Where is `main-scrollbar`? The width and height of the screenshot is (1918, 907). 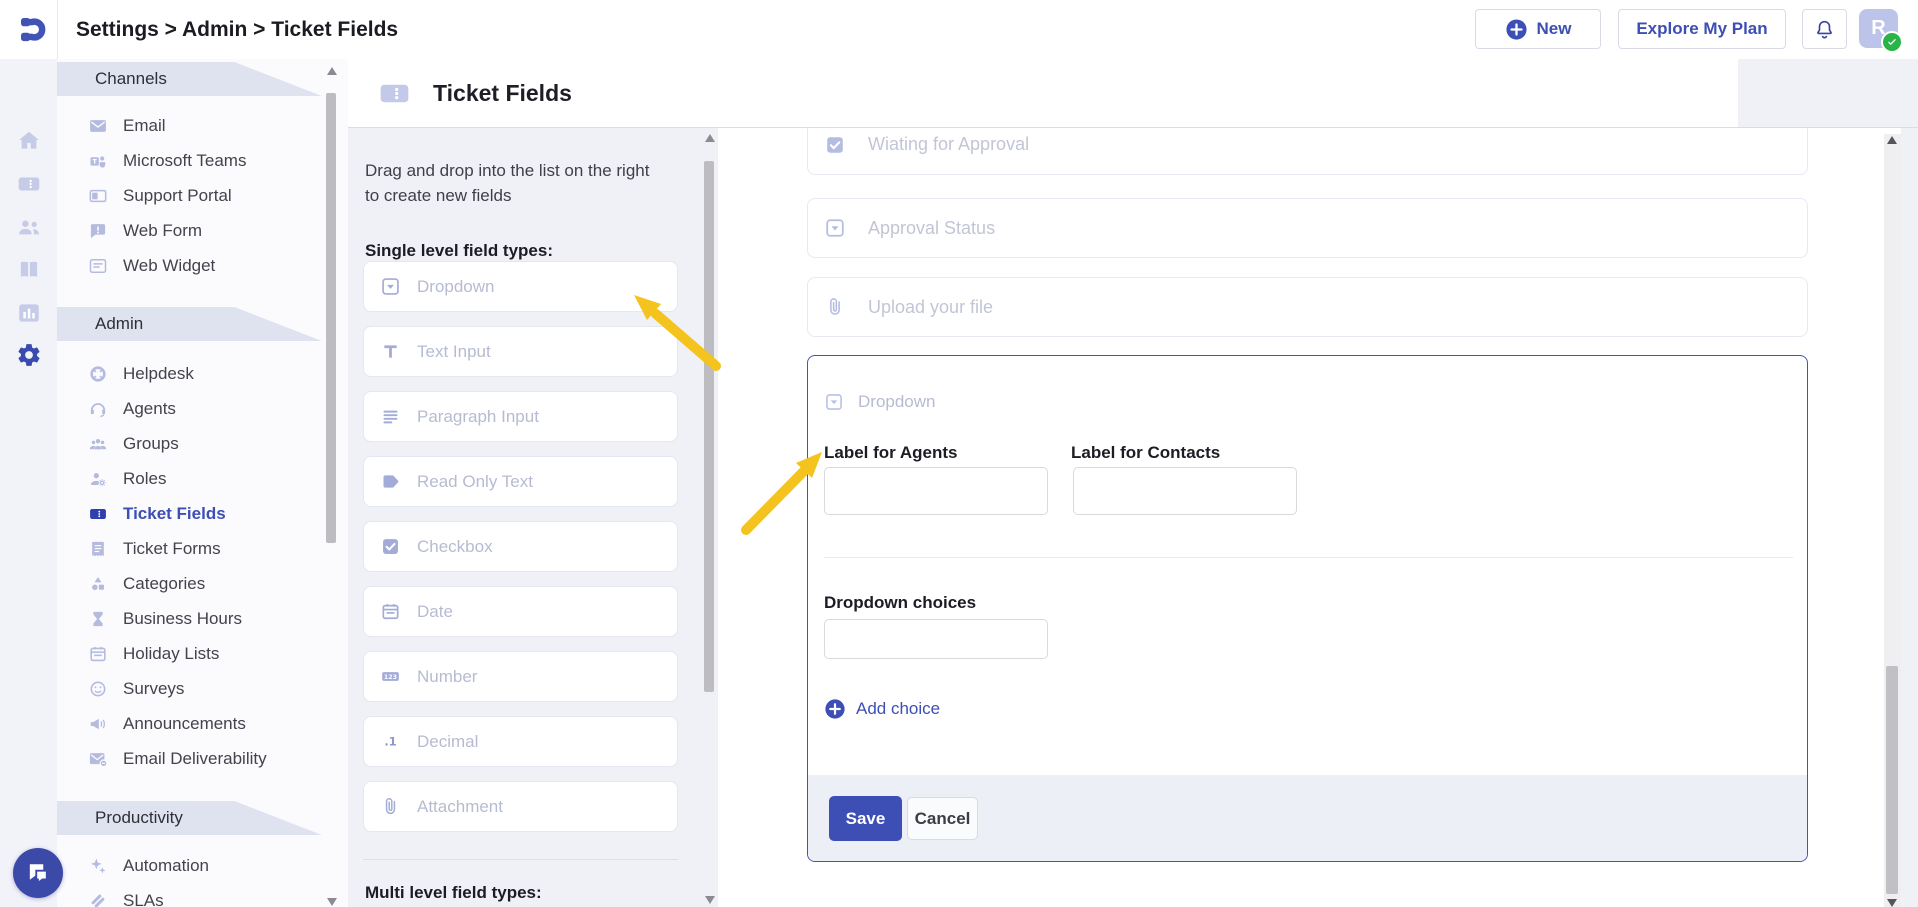 main-scrollbar is located at coordinates (1892, 520).